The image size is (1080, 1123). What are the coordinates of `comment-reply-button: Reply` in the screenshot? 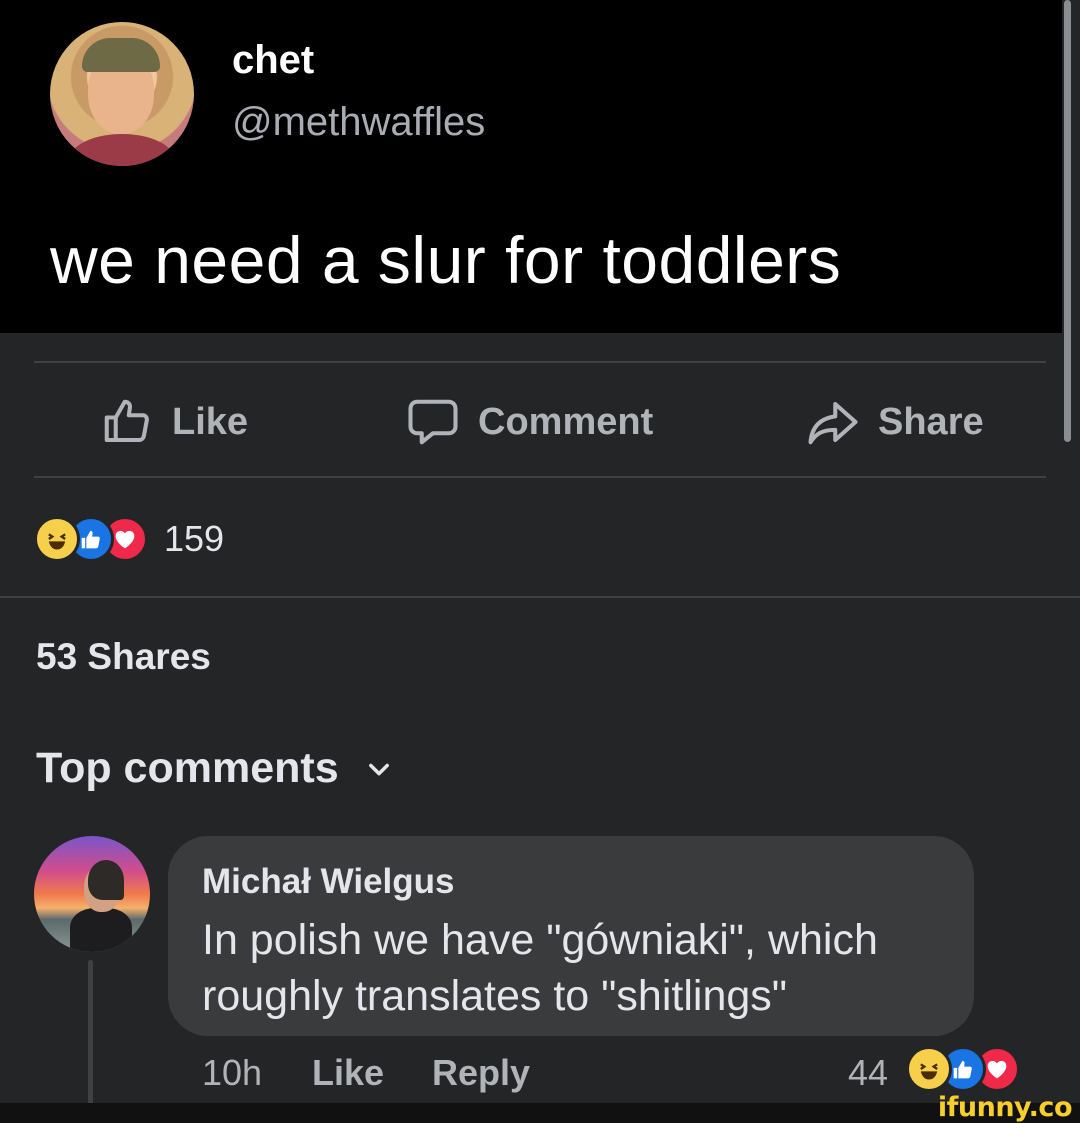 It's located at (481, 1073).